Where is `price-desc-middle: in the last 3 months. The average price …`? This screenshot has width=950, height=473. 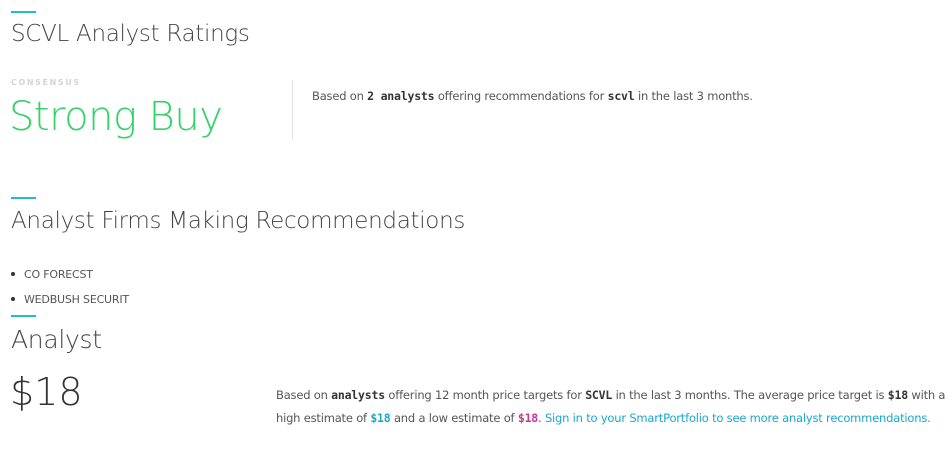 price-desc-middle: in the last 3 months. The average price … is located at coordinates (750, 395).